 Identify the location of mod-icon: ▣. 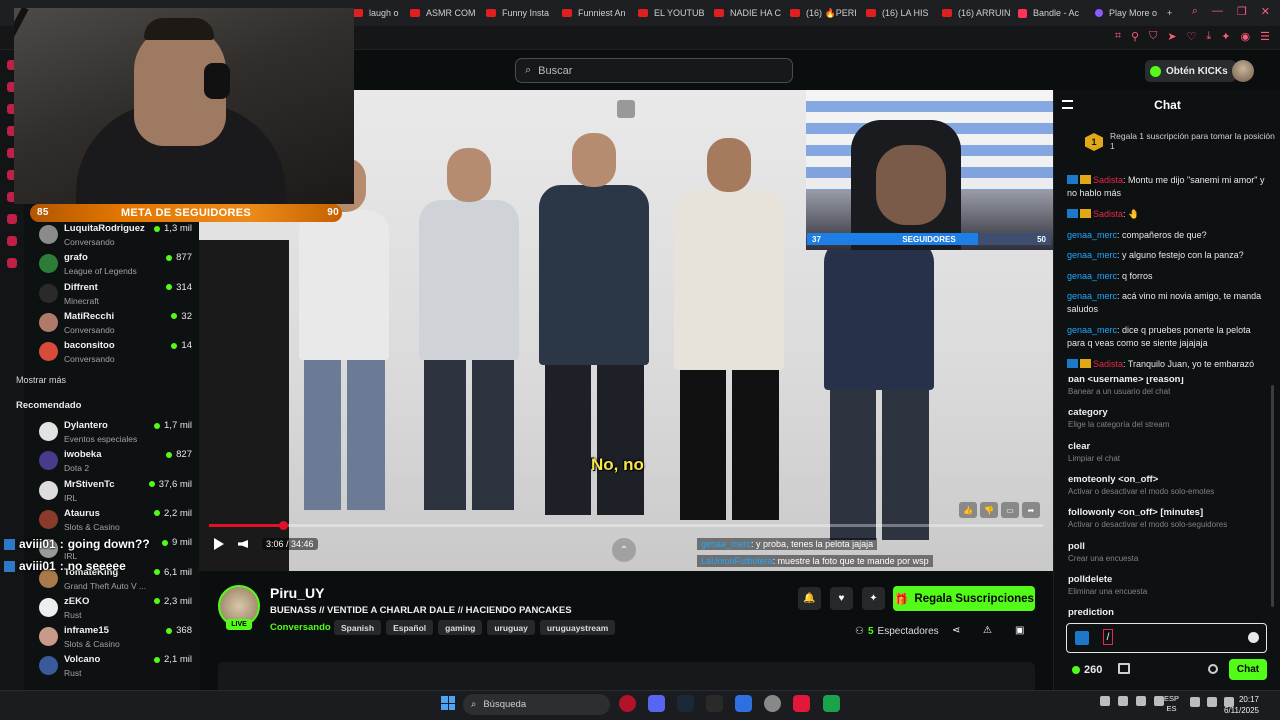
(1019, 630).